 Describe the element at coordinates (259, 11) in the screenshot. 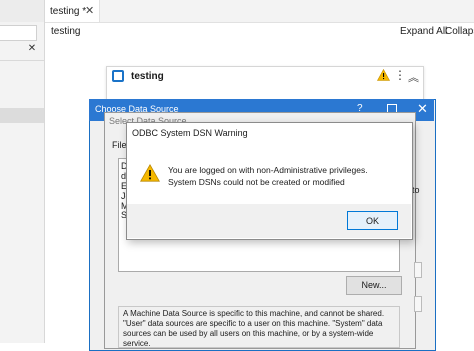

I see `tab-bar` at that location.